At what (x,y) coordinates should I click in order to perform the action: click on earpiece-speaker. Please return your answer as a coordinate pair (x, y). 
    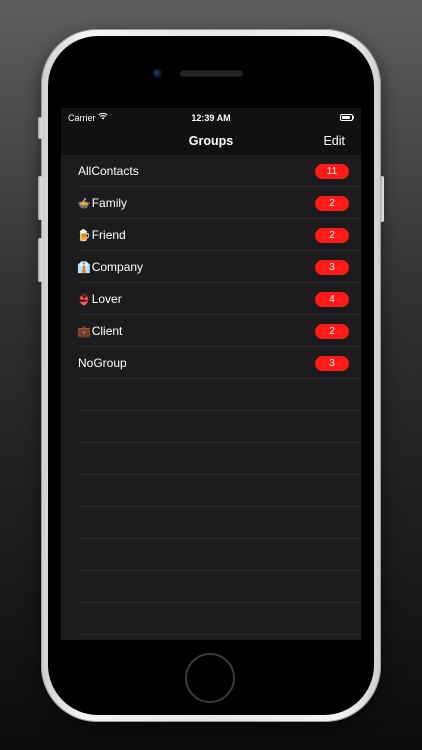
    Looking at the image, I should click on (211, 73).